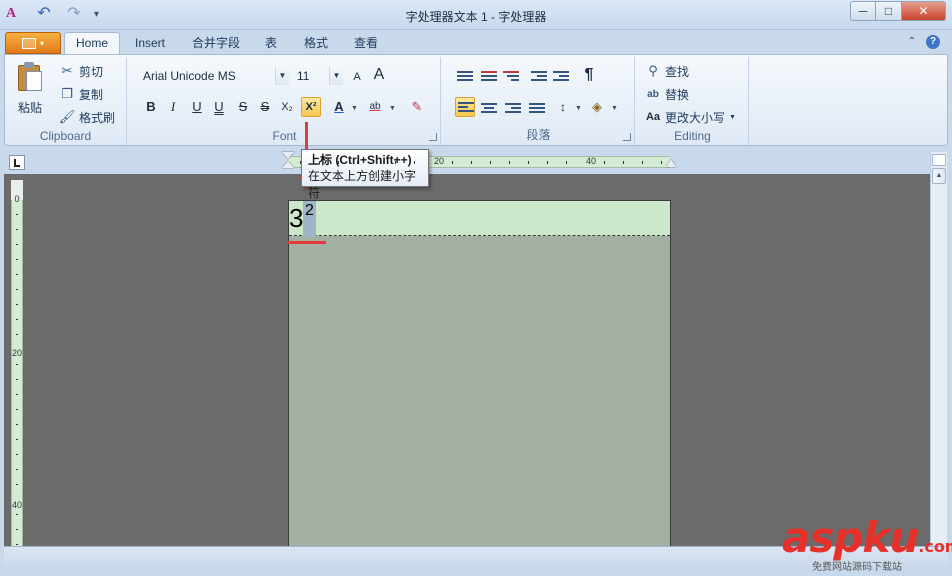  I want to click on show-formatting-button: ¶, so click(589, 75).